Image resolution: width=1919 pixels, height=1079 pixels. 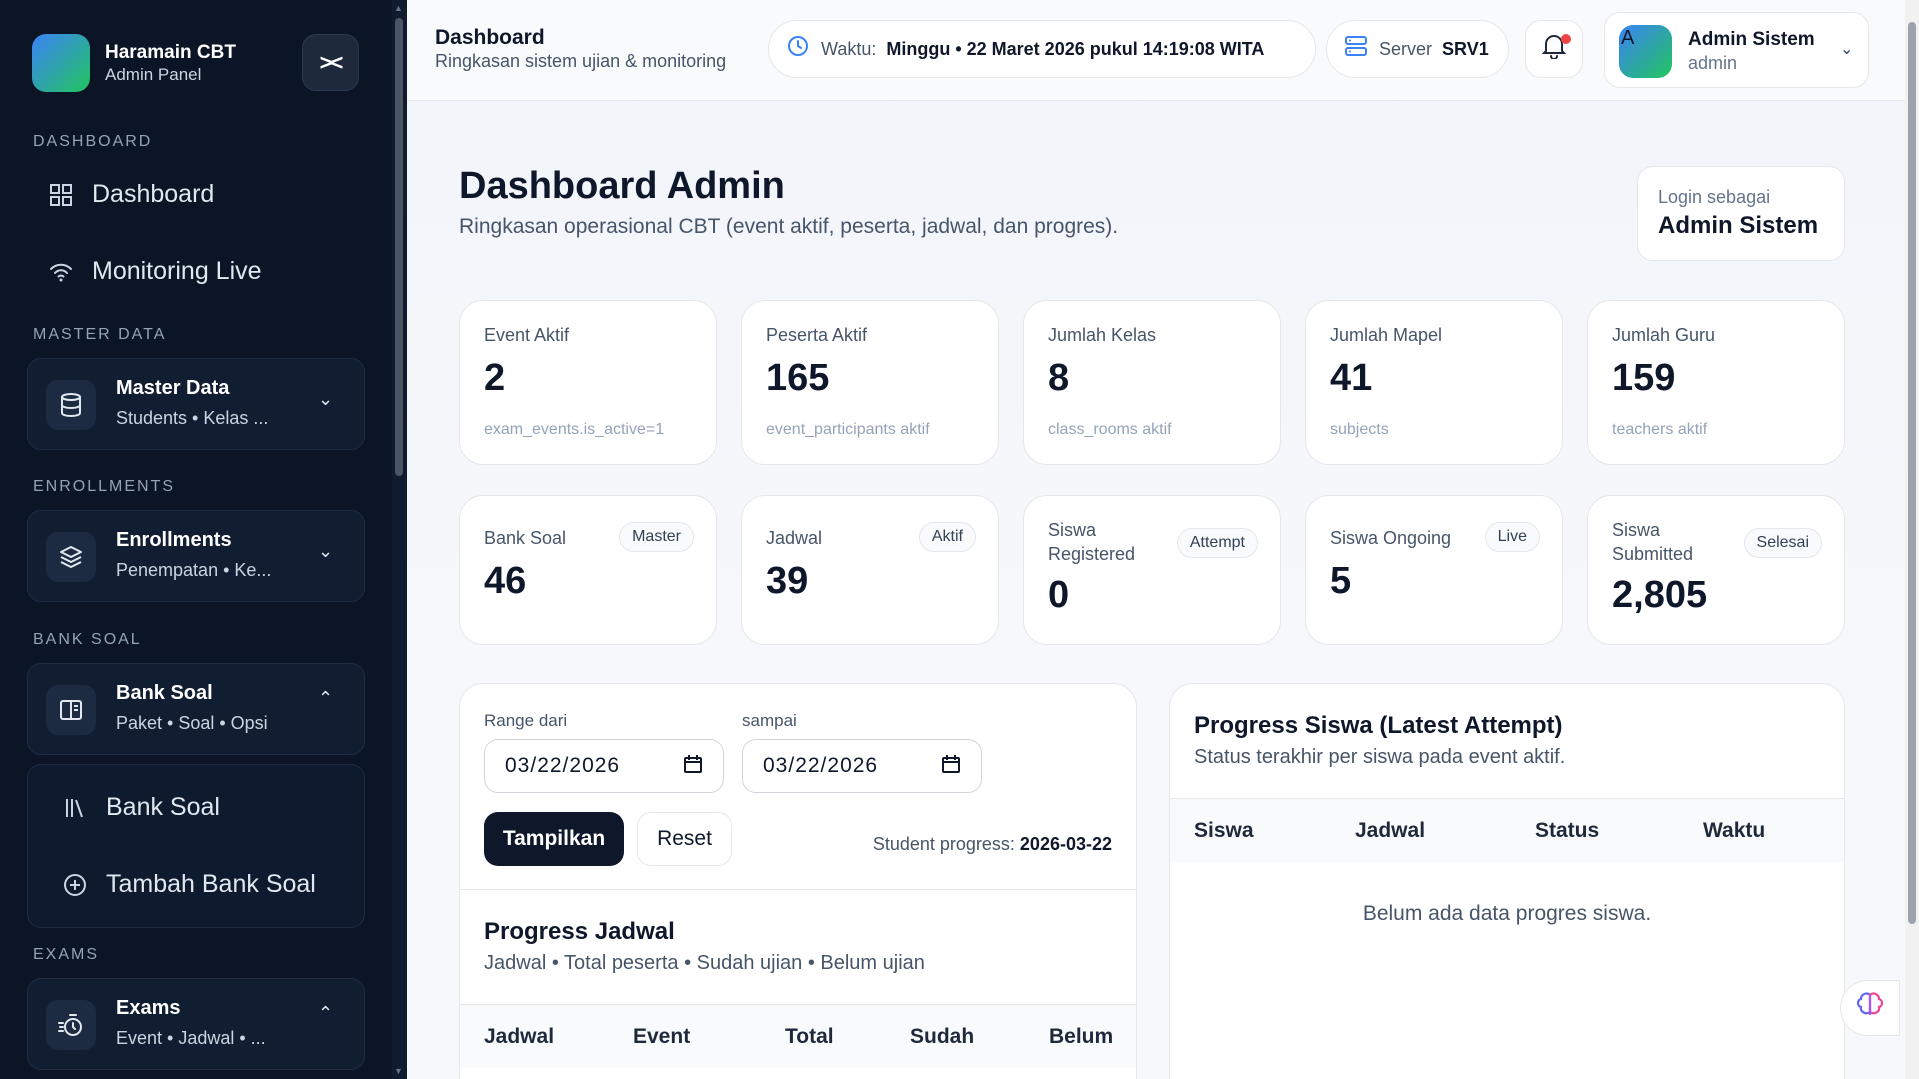 I want to click on progress-jadwal-table-header: Jadwal Event Total Sudah Belum, so click(x=798, y=1036).